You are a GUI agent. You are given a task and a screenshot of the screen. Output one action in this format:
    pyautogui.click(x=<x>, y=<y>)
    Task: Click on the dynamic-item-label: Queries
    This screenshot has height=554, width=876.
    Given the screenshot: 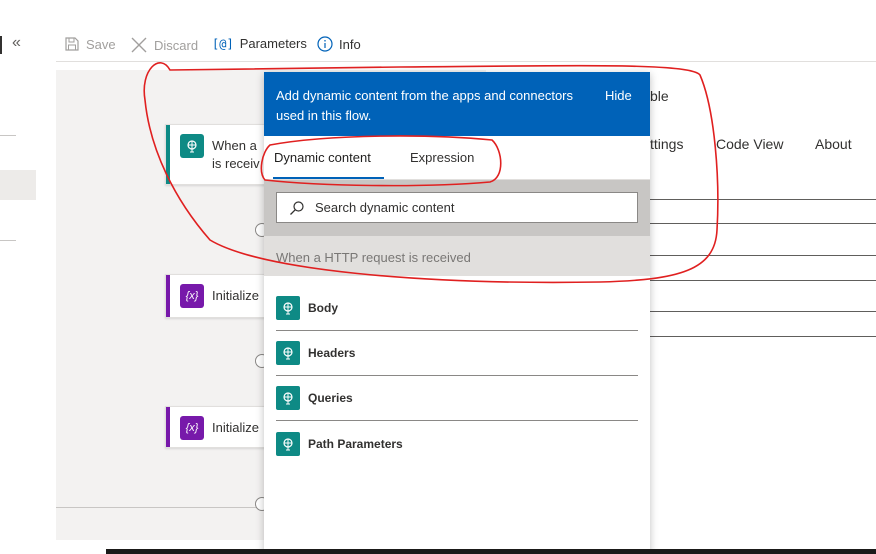 What is the action you would take?
    pyautogui.click(x=330, y=398)
    